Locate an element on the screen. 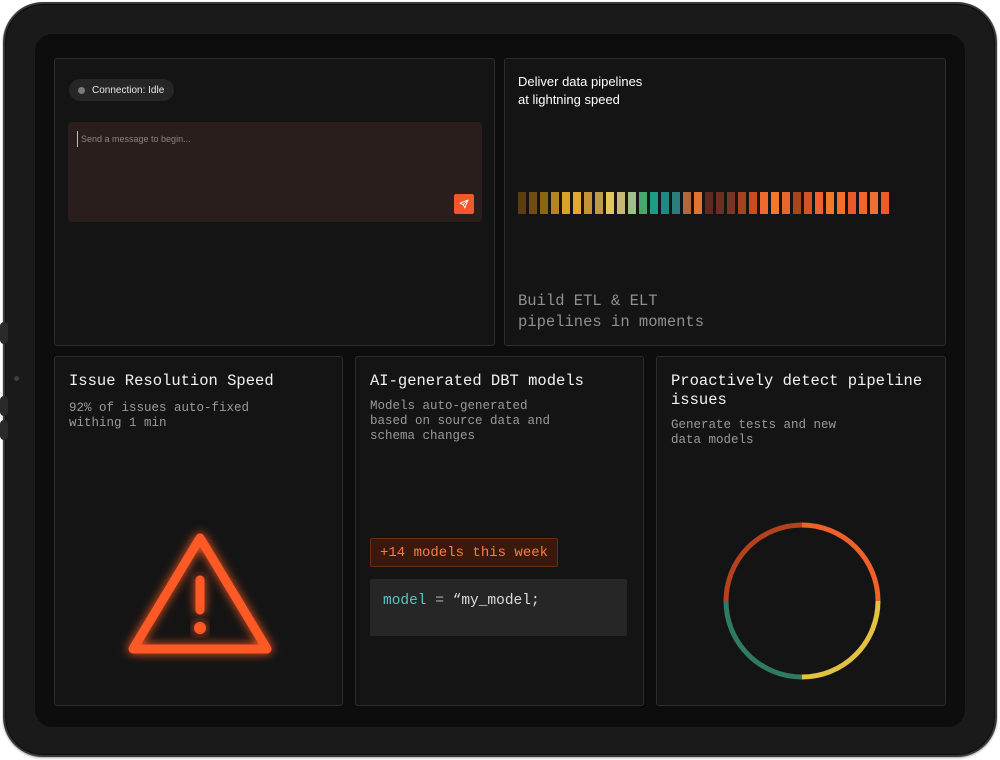 This screenshot has width=1000, height=760. code-snippet: model = “my_model; is located at coordinates (498, 607).